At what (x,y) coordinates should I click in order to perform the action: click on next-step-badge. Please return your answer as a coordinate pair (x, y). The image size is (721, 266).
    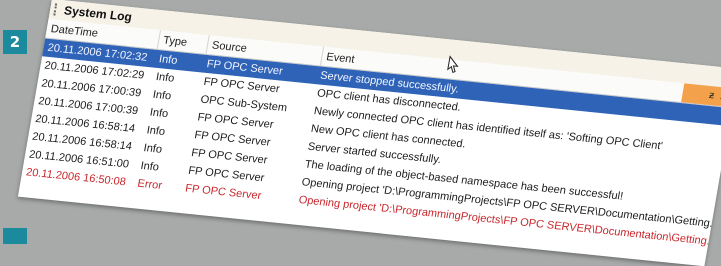
    Looking at the image, I should click on (15, 236).